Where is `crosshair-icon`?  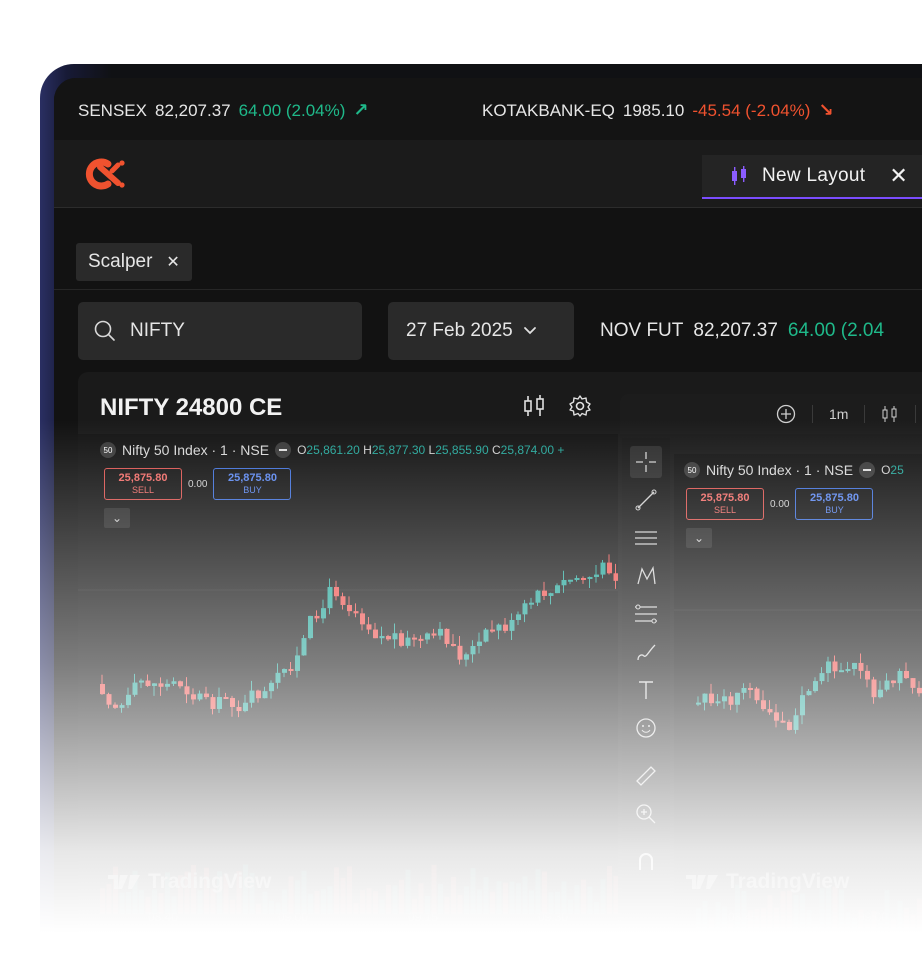 crosshair-icon is located at coordinates (646, 462).